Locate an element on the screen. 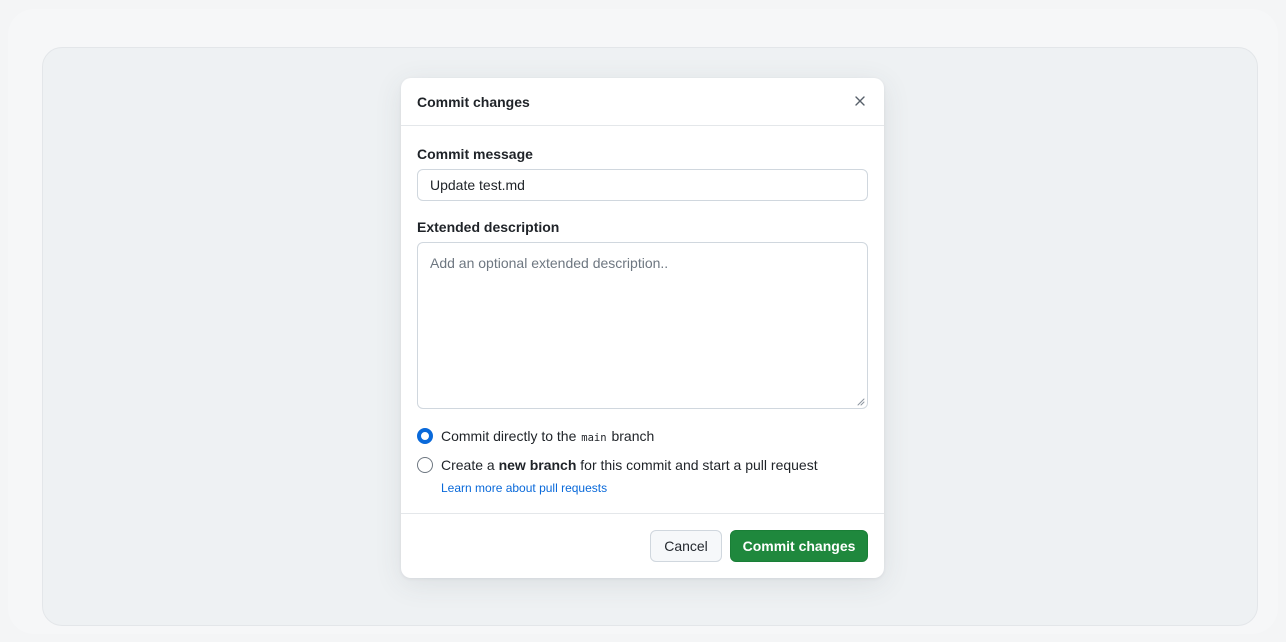  extended-description-textarea is located at coordinates (642, 325).